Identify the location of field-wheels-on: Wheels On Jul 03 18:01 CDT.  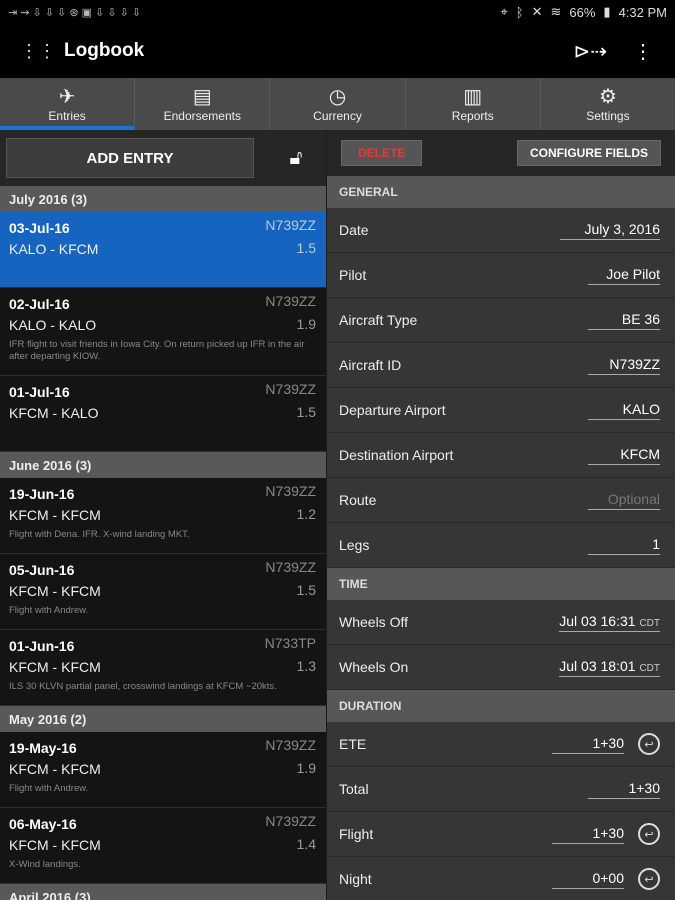
(501, 667).